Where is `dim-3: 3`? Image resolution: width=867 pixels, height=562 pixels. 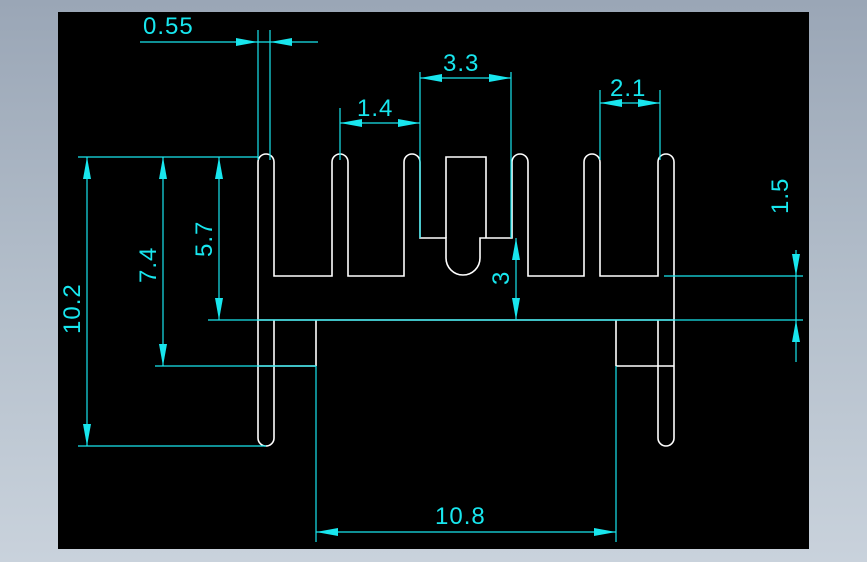 dim-3: 3 is located at coordinates (501, 278).